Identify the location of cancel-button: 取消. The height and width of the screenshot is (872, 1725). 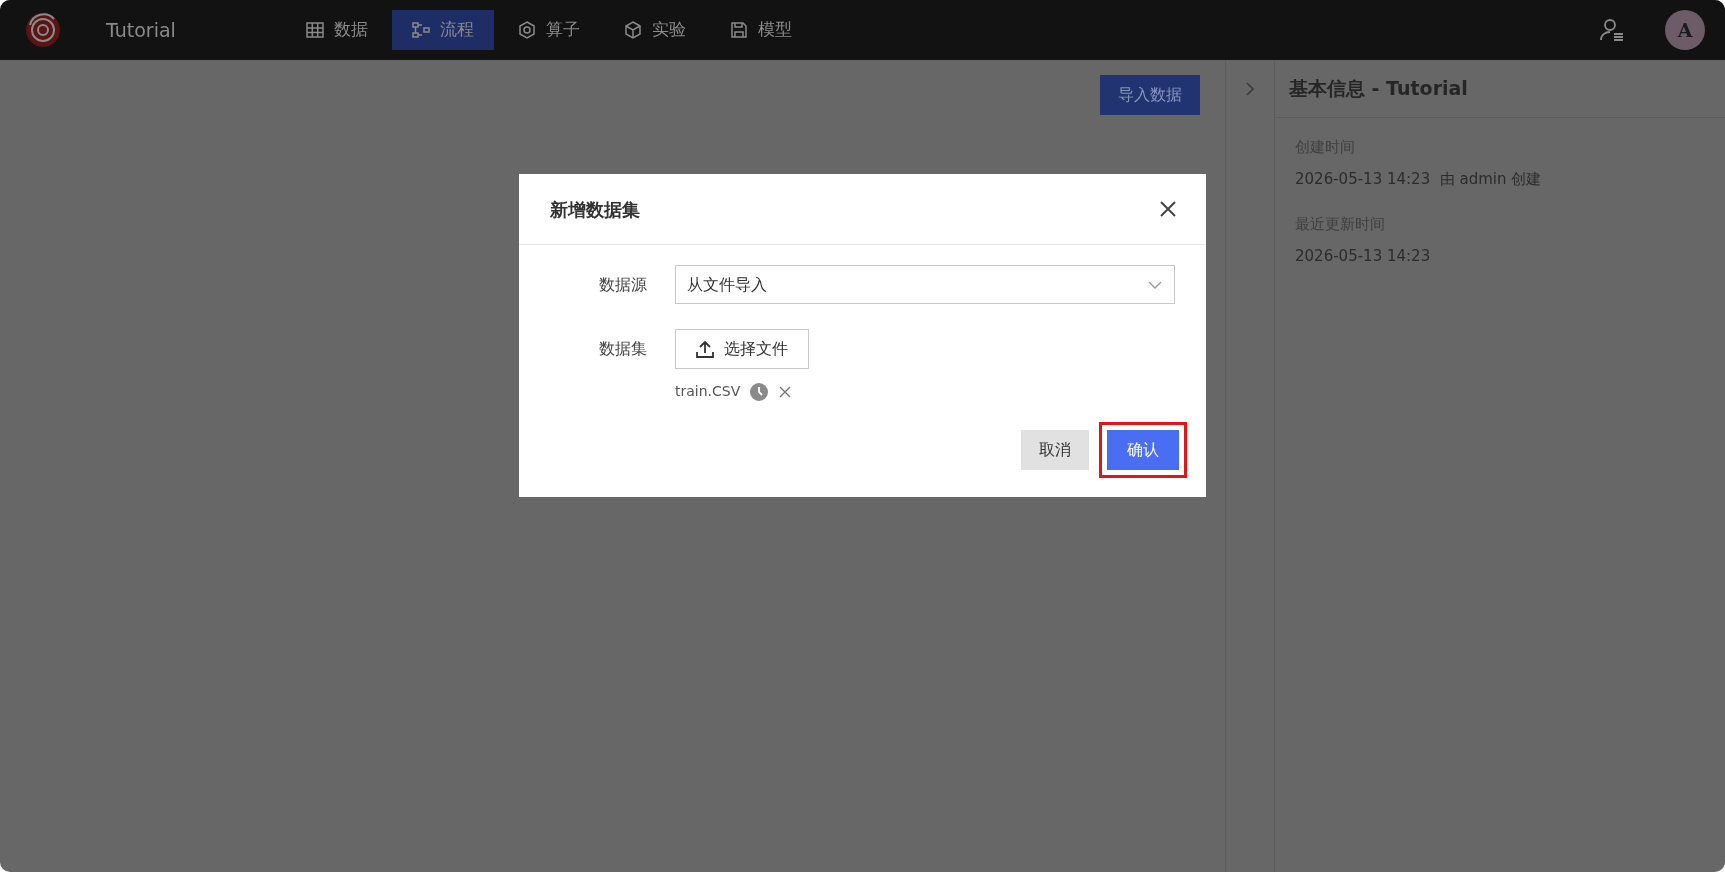
(1055, 450).